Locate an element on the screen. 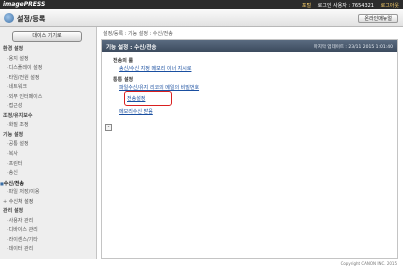 The height and width of the screenshot is (269, 403). link-transfer-settings: 전송설정 is located at coordinates (136, 98).